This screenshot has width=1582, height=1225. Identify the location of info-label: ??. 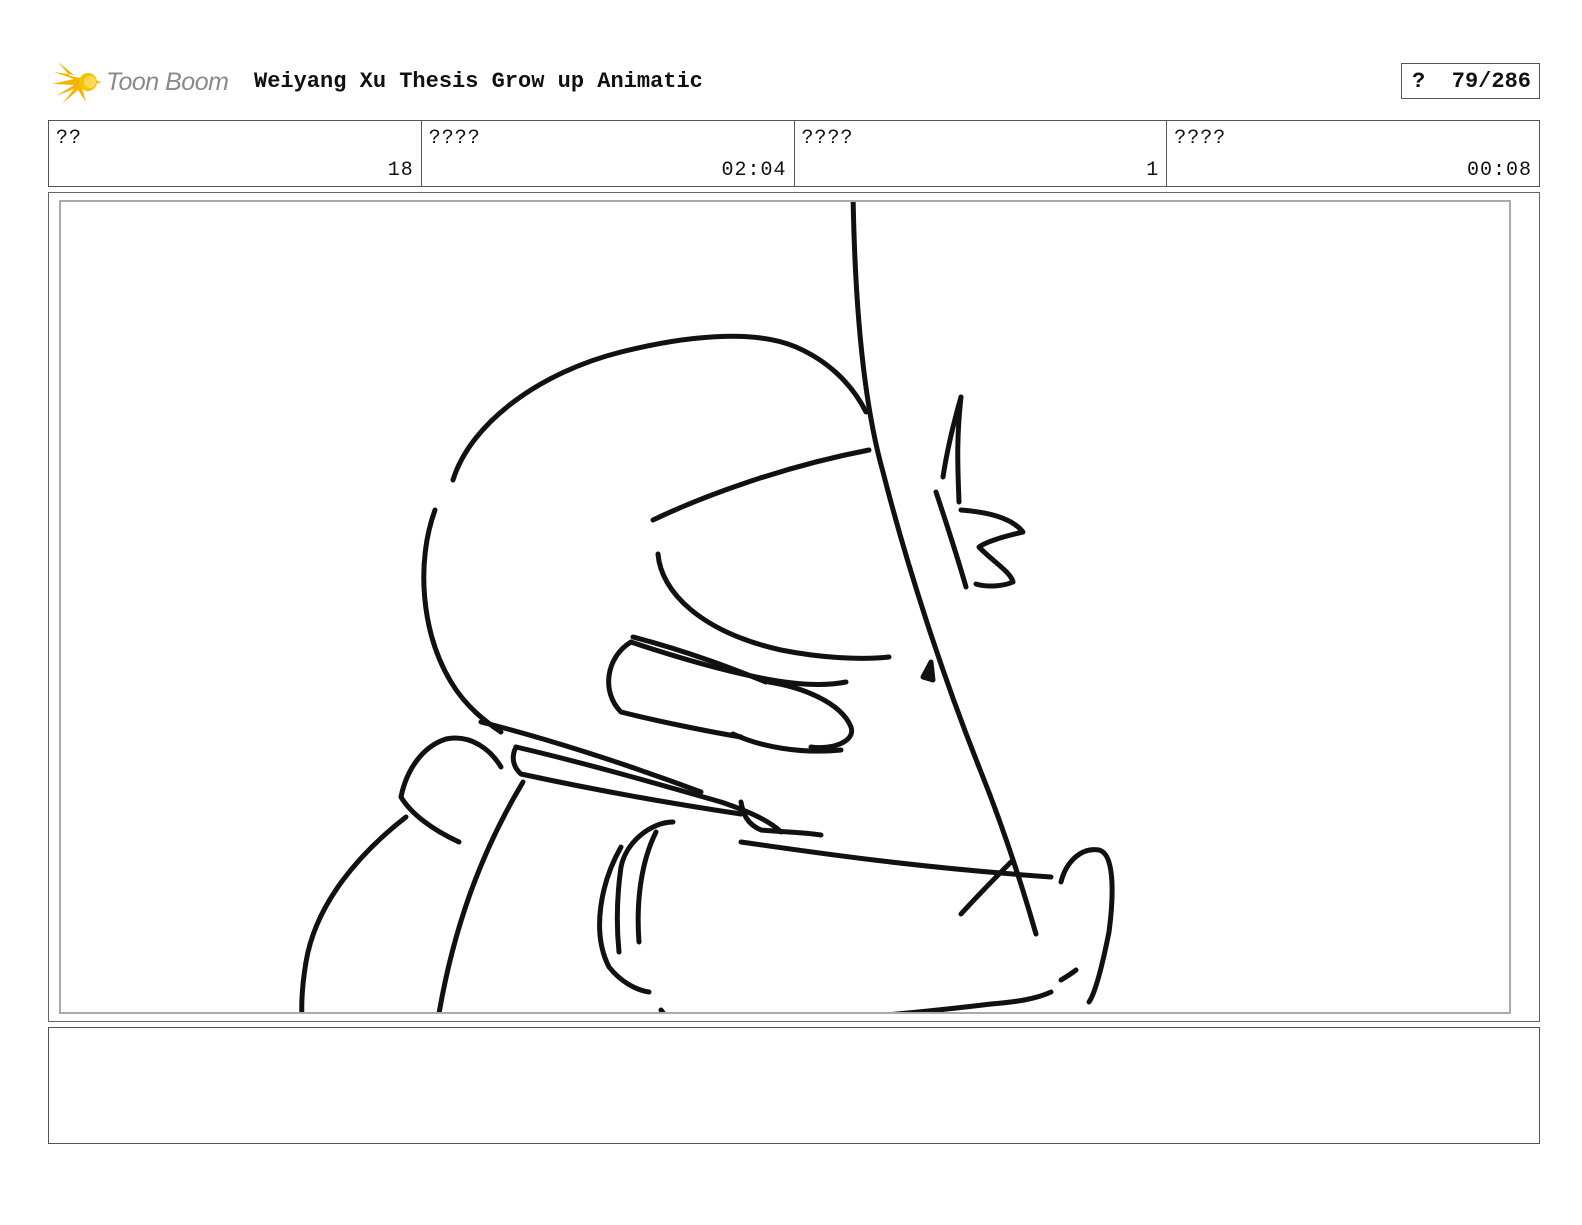
(69, 138).